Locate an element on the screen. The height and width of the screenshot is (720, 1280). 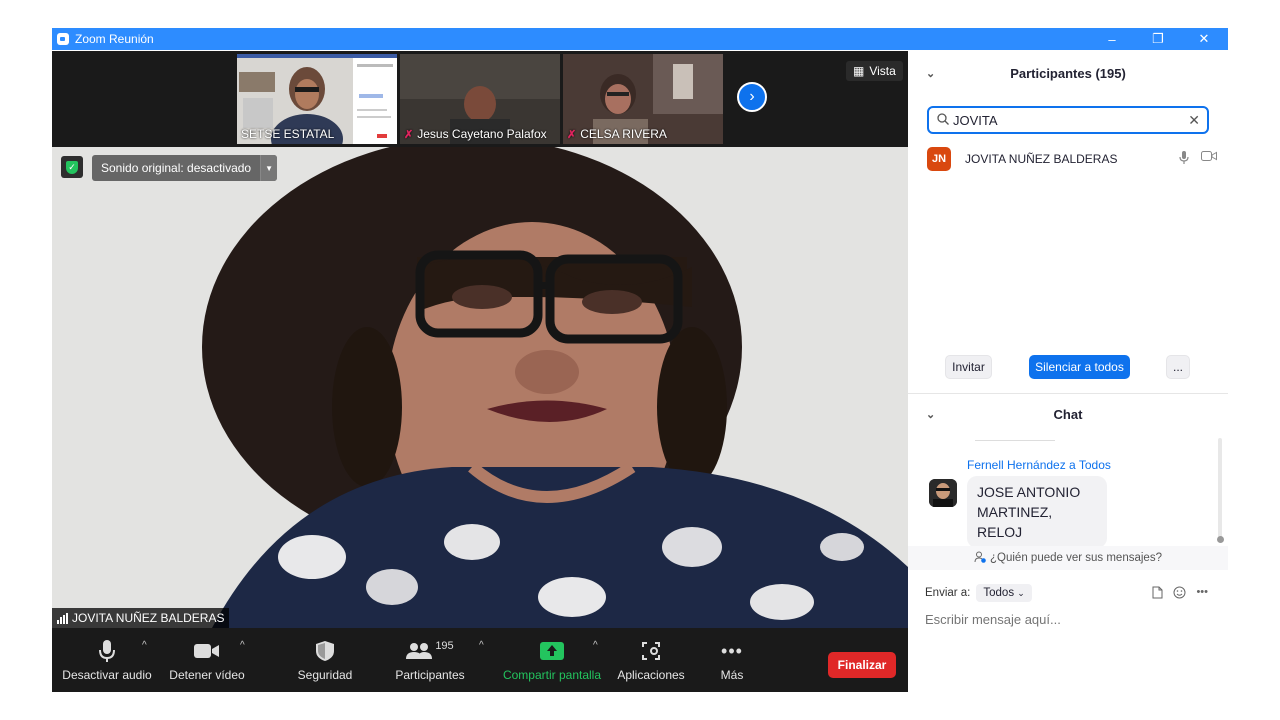
participants-title: Participantes (195) is located at coordinates (1068, 73).